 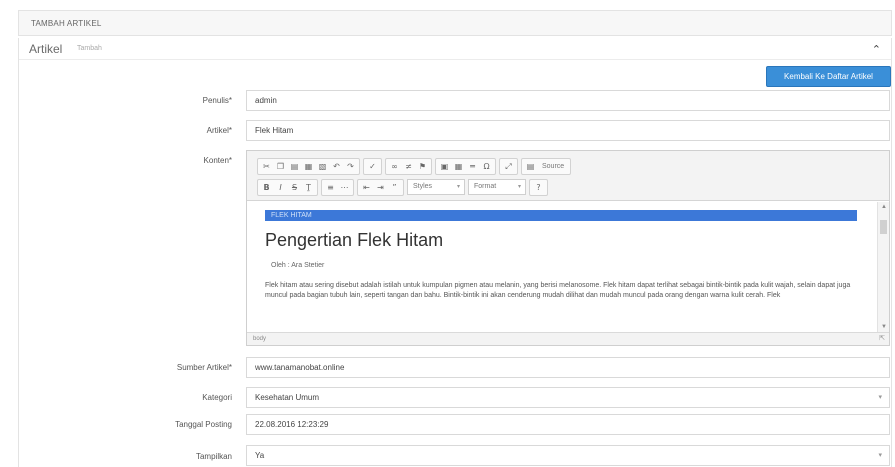 What do you see at coordinates (280, 166) in the screenshot?
I see `copy-icon: ❐` at bounding box center [280, 166].